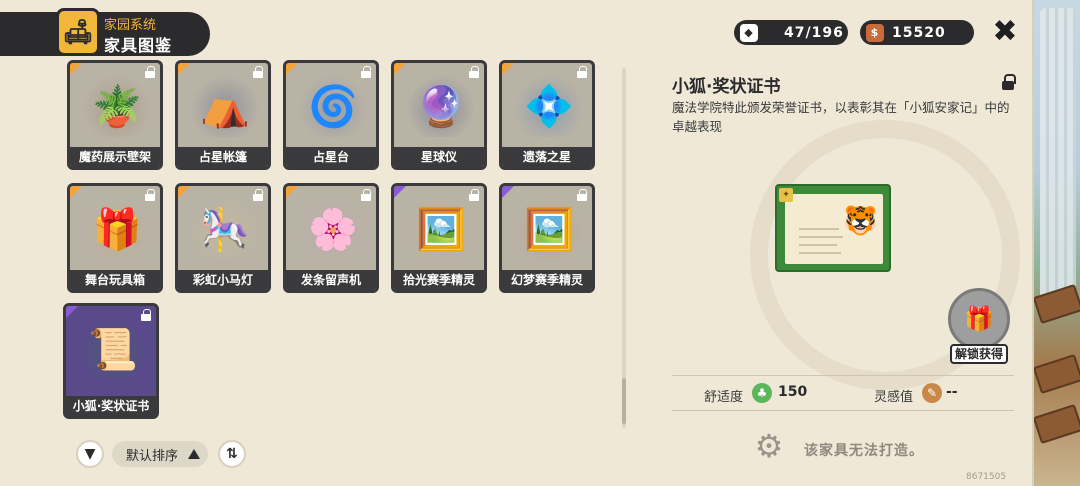  What do you see at coordinates (1005, 32) in the screenshot?
I see `close-button: ✖` at bounding box center [1005, 32].